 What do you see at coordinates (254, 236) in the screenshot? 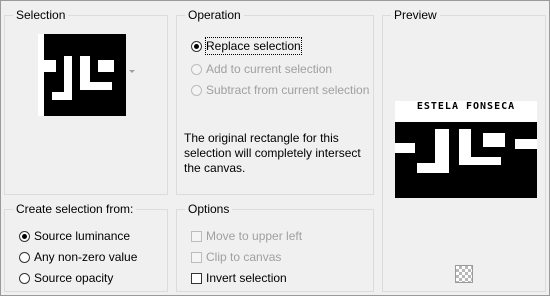
I see `move-to-upper-left-label: Move to upper left` at bounding box center [254, 236].